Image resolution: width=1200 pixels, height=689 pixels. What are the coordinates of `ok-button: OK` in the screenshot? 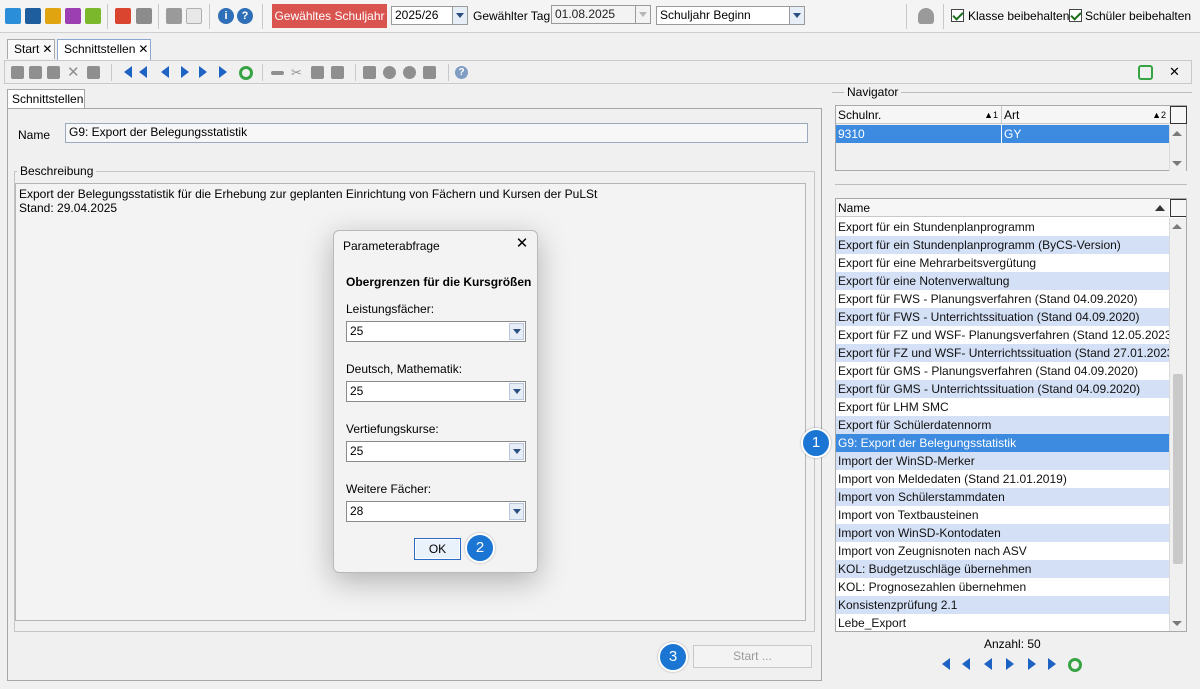 It's located at (437, 549).